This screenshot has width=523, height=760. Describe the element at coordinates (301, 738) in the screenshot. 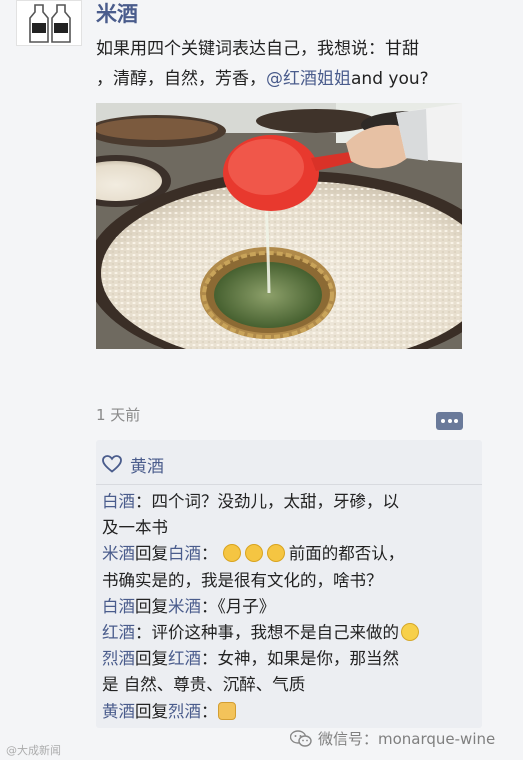

I see `wechat-icon` at that location.